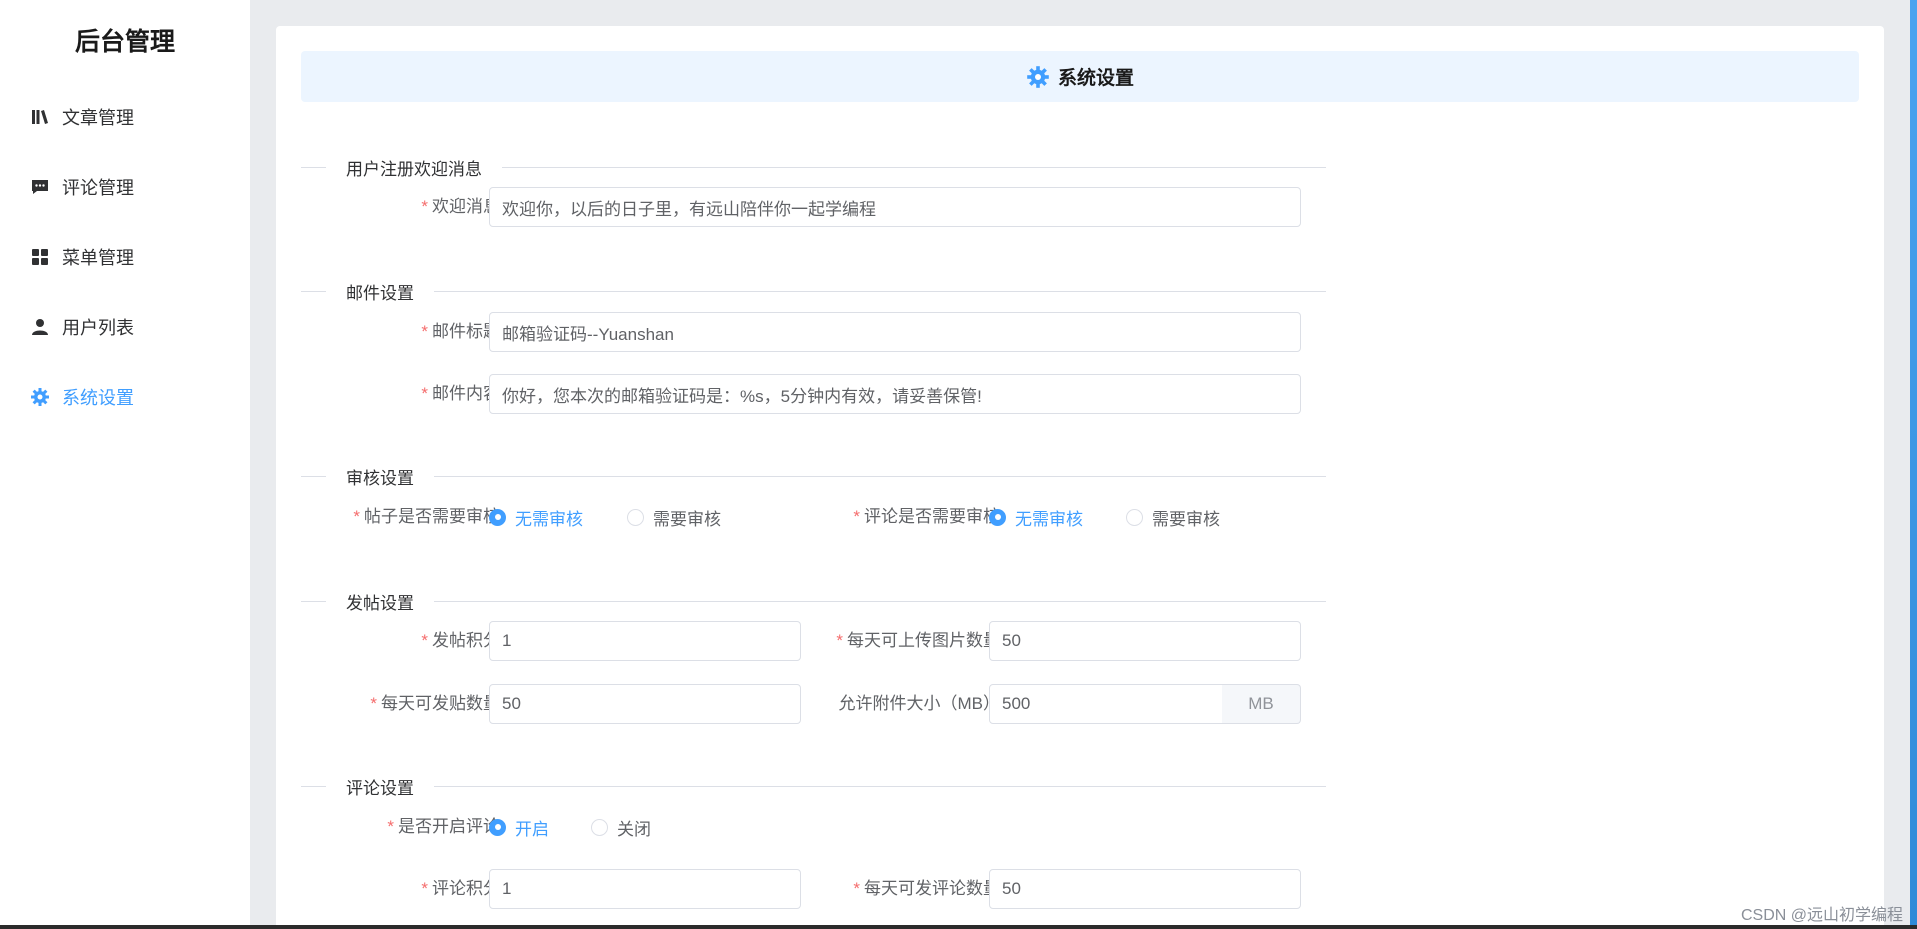 The width and height of the screenshot is (1917, 929). What do you see at coordinates (440, 703) in the screenshot?
I see `label-text: 每天可发贴数量` at bounding box center [440, 703].